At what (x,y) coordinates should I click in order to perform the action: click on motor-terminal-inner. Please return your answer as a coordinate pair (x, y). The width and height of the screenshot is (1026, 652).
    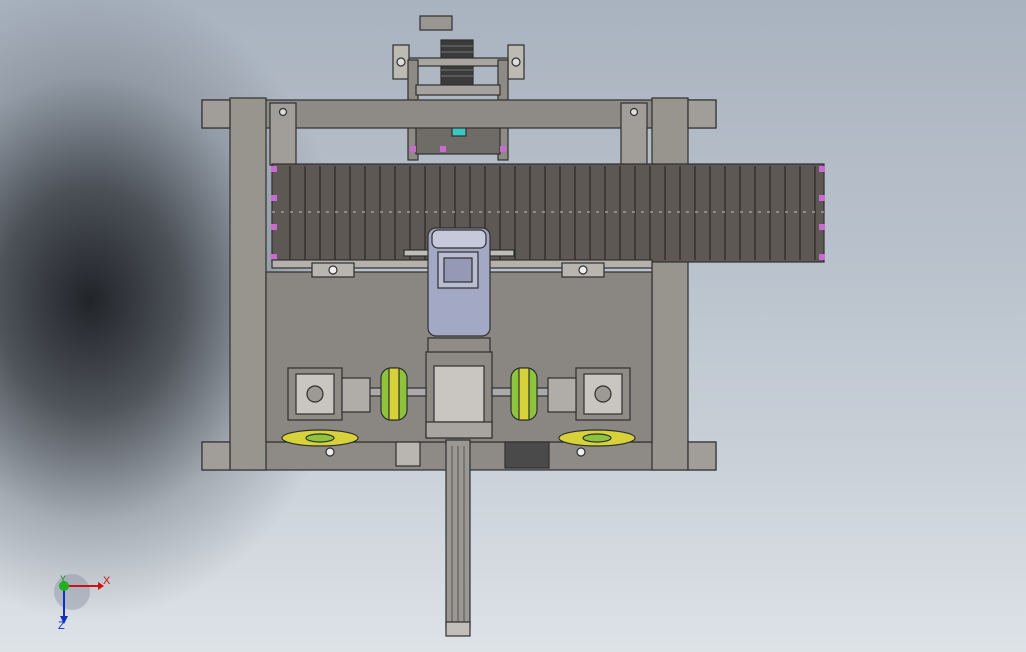
    Looking at the image, I should click on (458, 270).